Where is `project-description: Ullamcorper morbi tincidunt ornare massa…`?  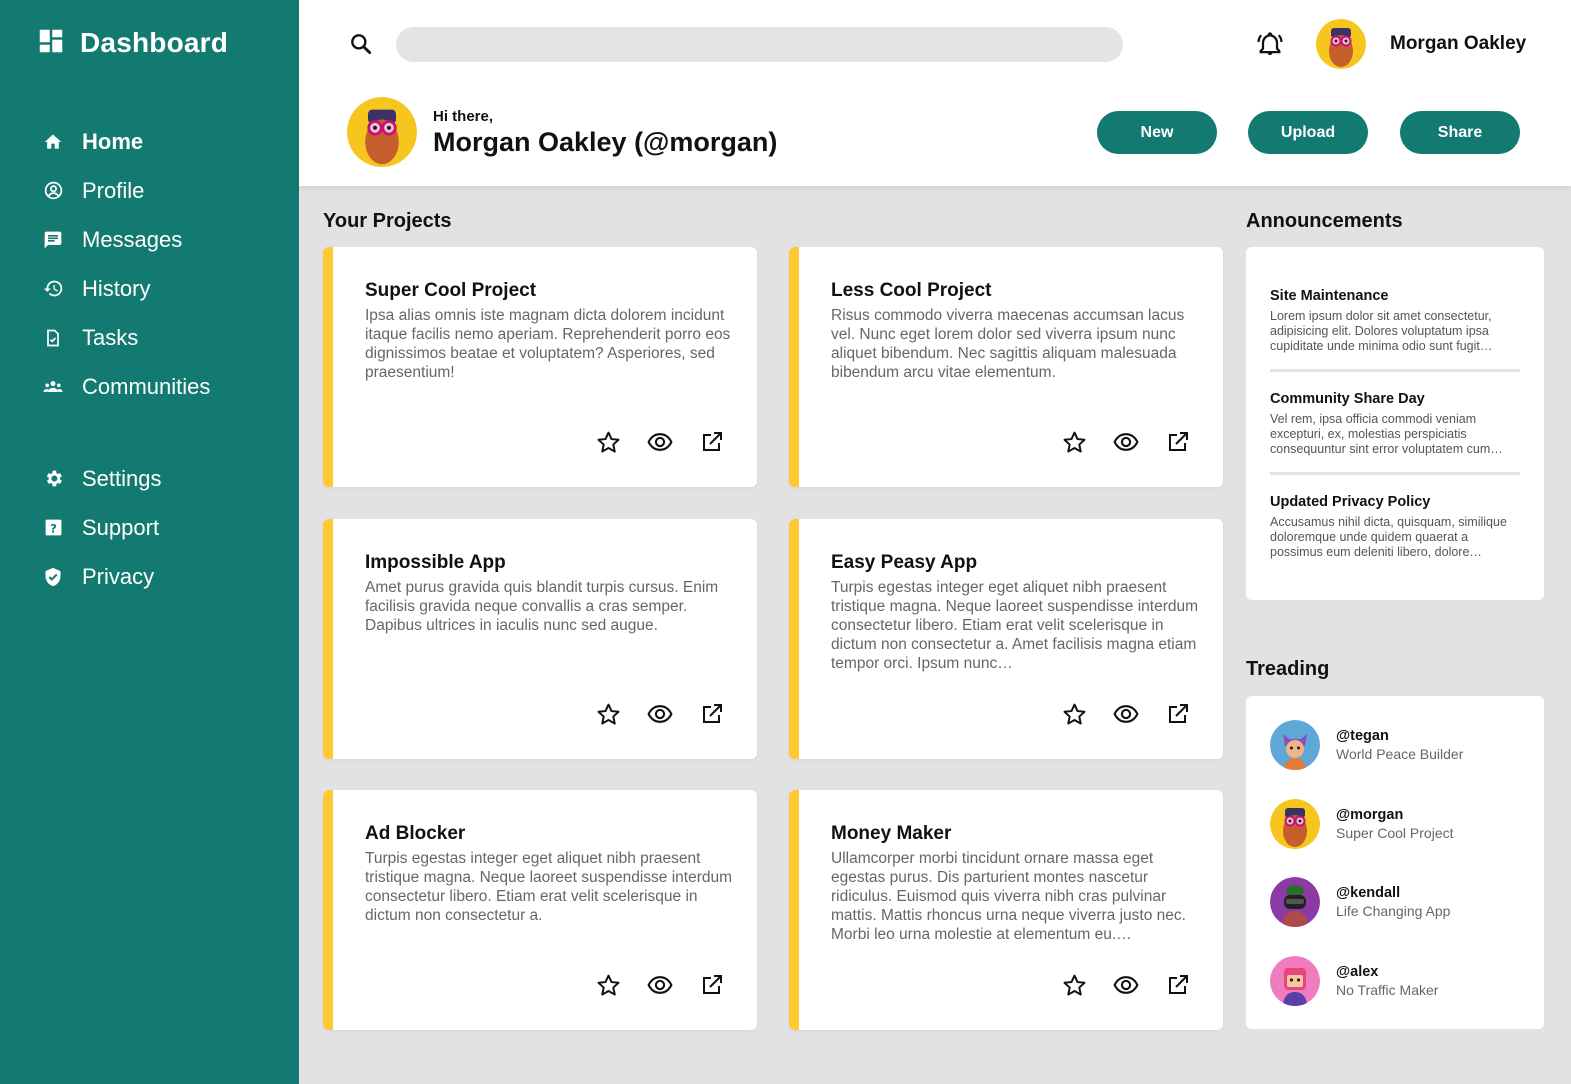
project-description: Ullamcorper morbi tincidunt ornare massa… is located at coordinates (1008, 896).